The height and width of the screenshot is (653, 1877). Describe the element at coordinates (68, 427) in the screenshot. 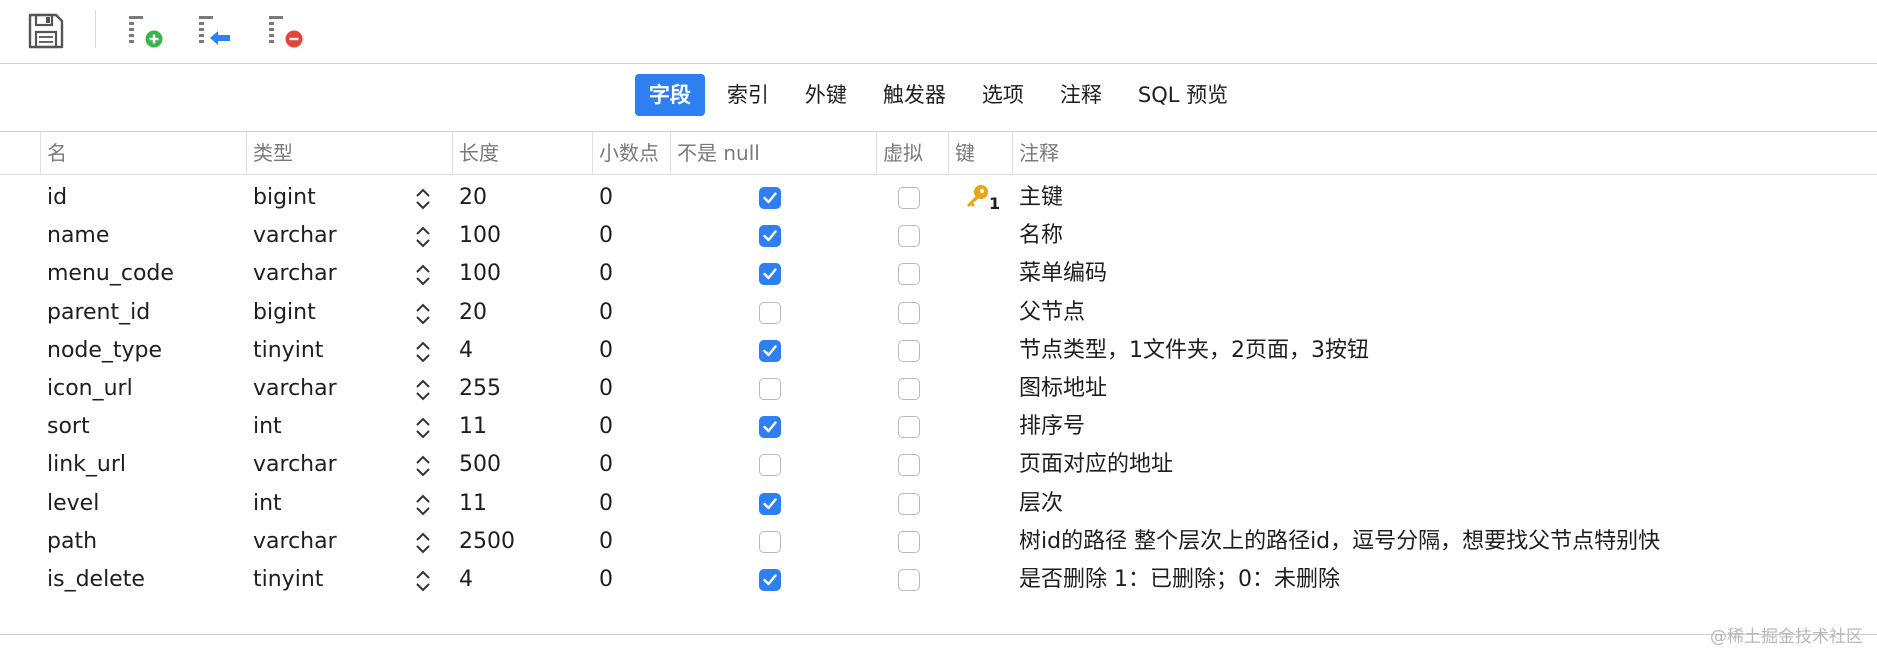

I see `field-name-cell: sort` at that location.